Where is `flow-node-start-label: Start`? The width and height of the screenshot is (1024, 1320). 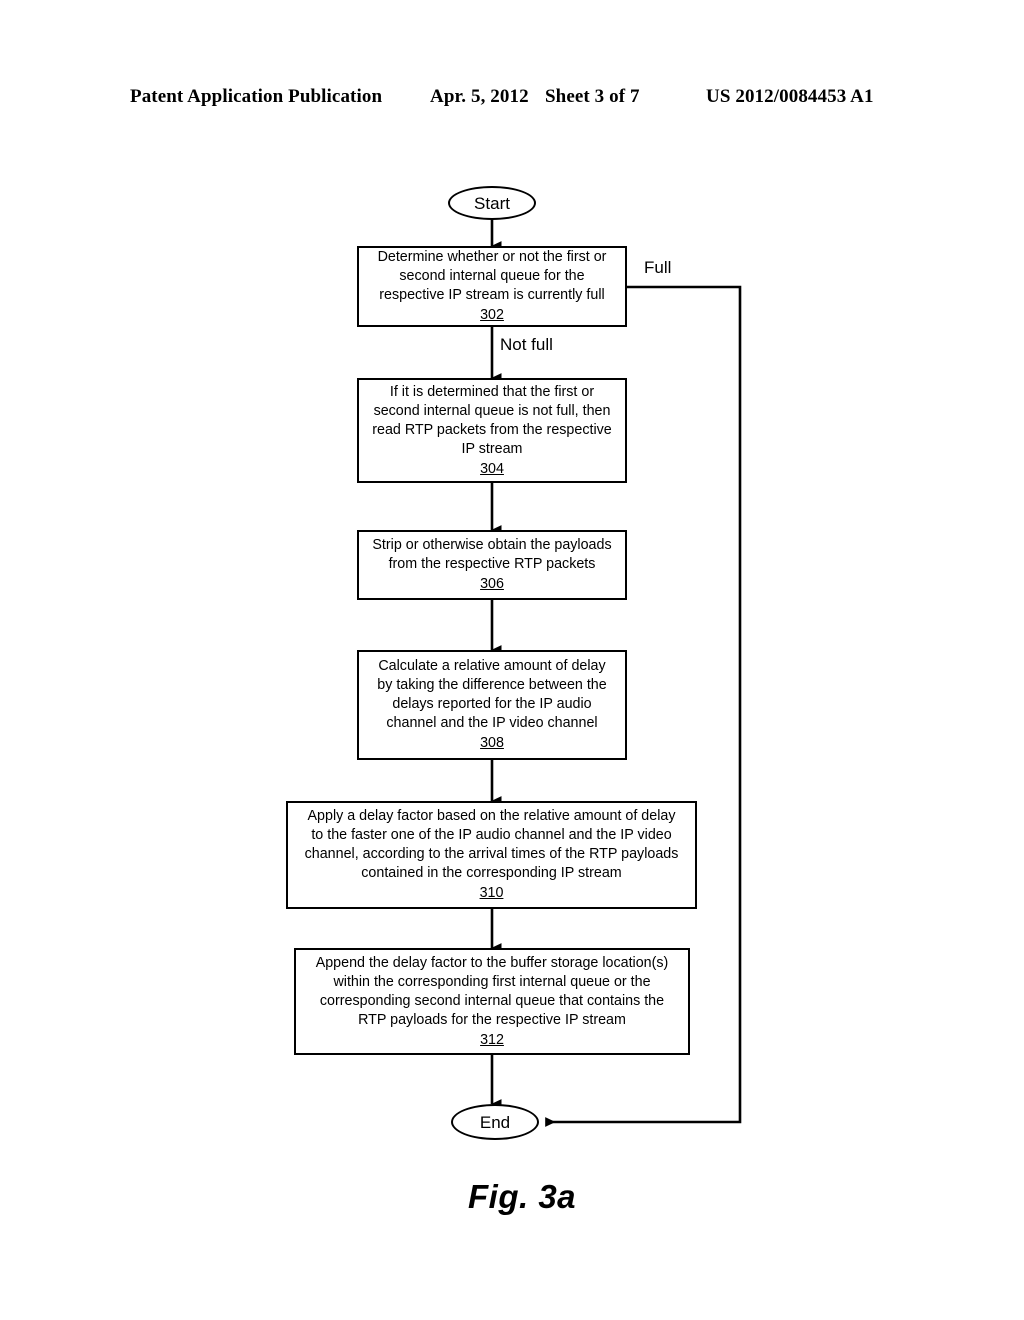 flow-node-start-label: Start is located at coordinates (492, 203).